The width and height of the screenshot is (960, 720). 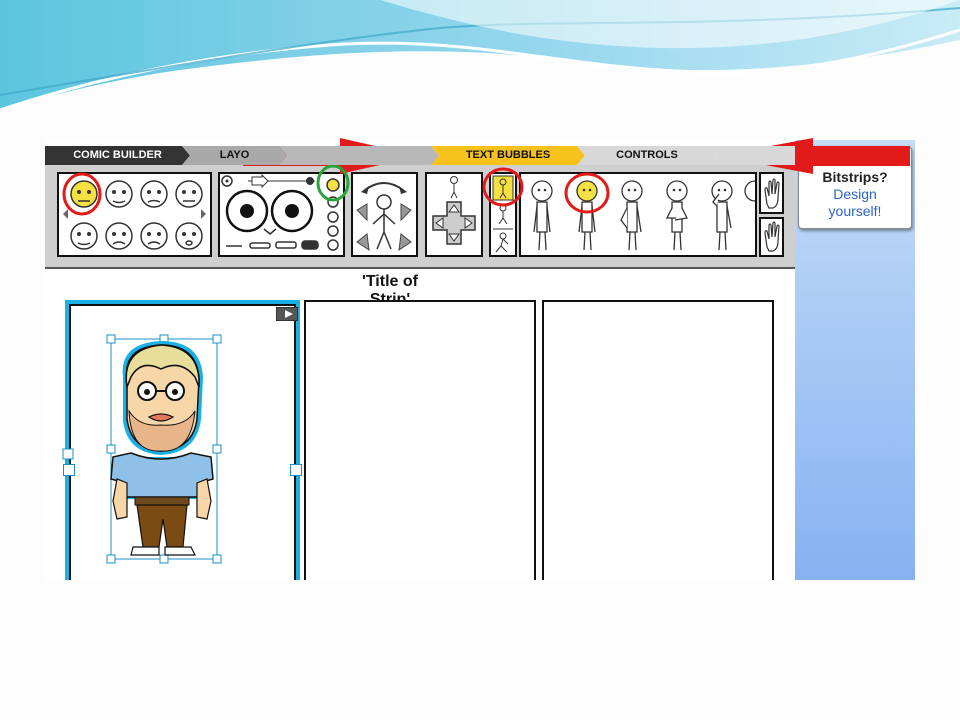 I want to click on tab-bar: COMIC BUILDER LAYO TEXT BUBBLES CONTROLS, so click(x=420, y=155).